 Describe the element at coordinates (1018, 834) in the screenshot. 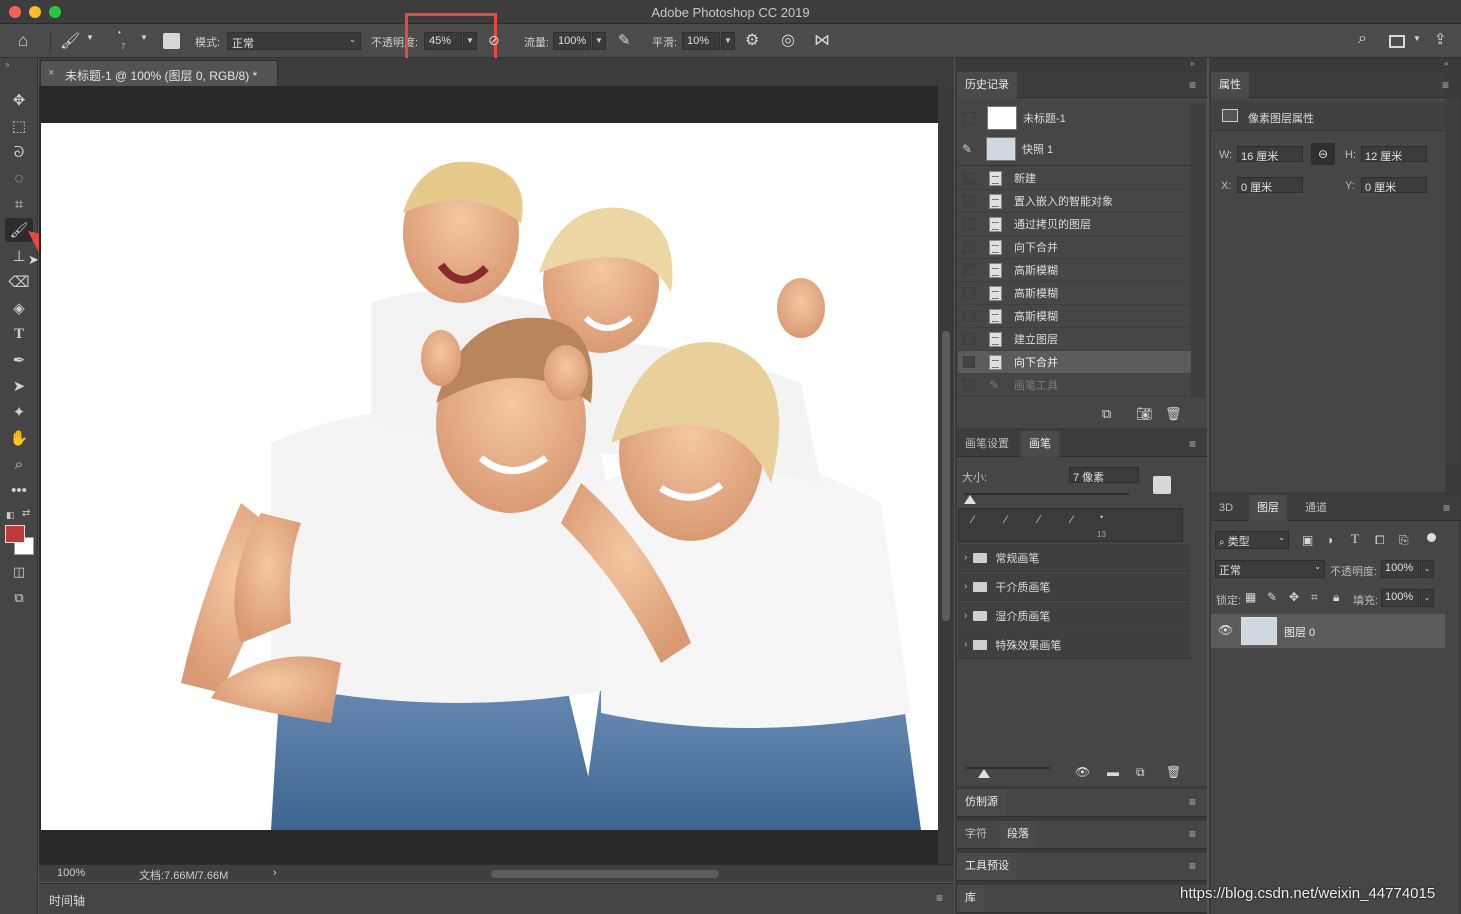

I see `tab-paragraph: 段落` at that location.